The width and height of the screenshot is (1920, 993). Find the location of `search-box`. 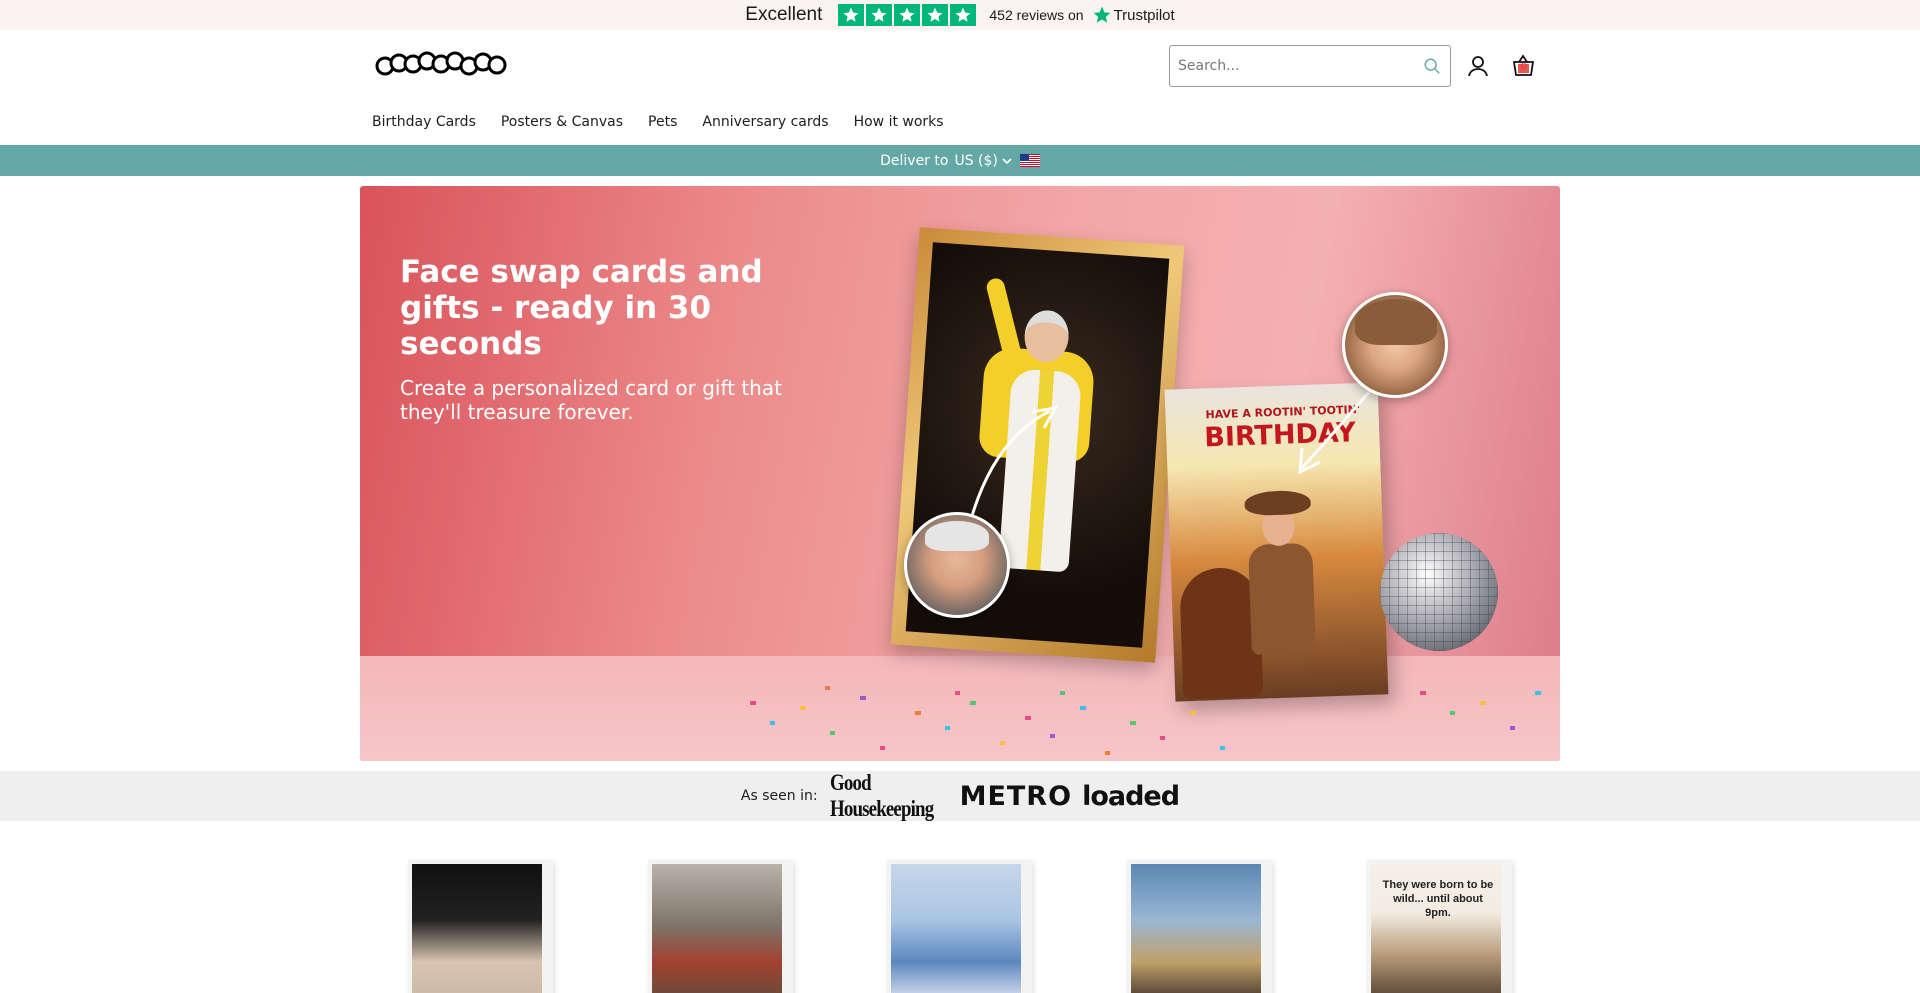

search-box is located at coordinates (1310, 66).